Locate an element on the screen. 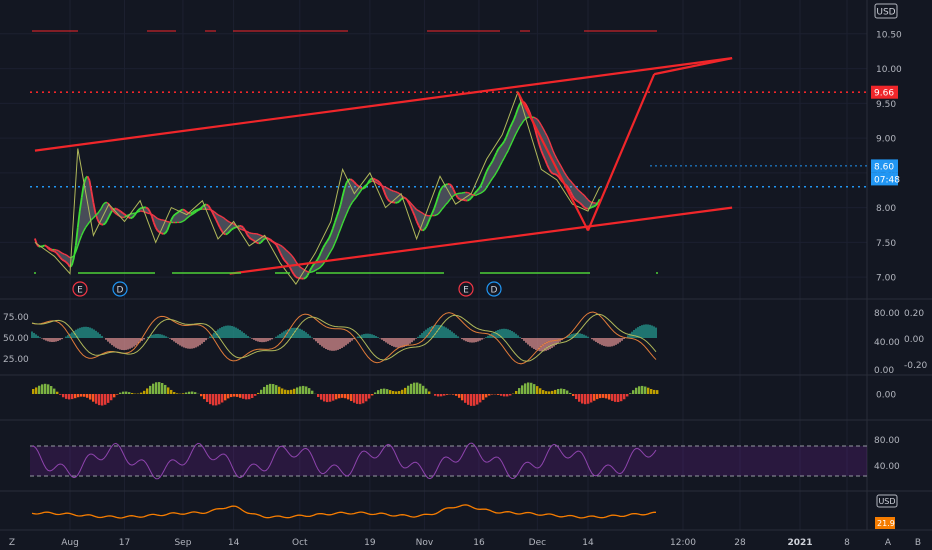  oscillator-right-tick: 0.20 is located at coordinates (914, 314).